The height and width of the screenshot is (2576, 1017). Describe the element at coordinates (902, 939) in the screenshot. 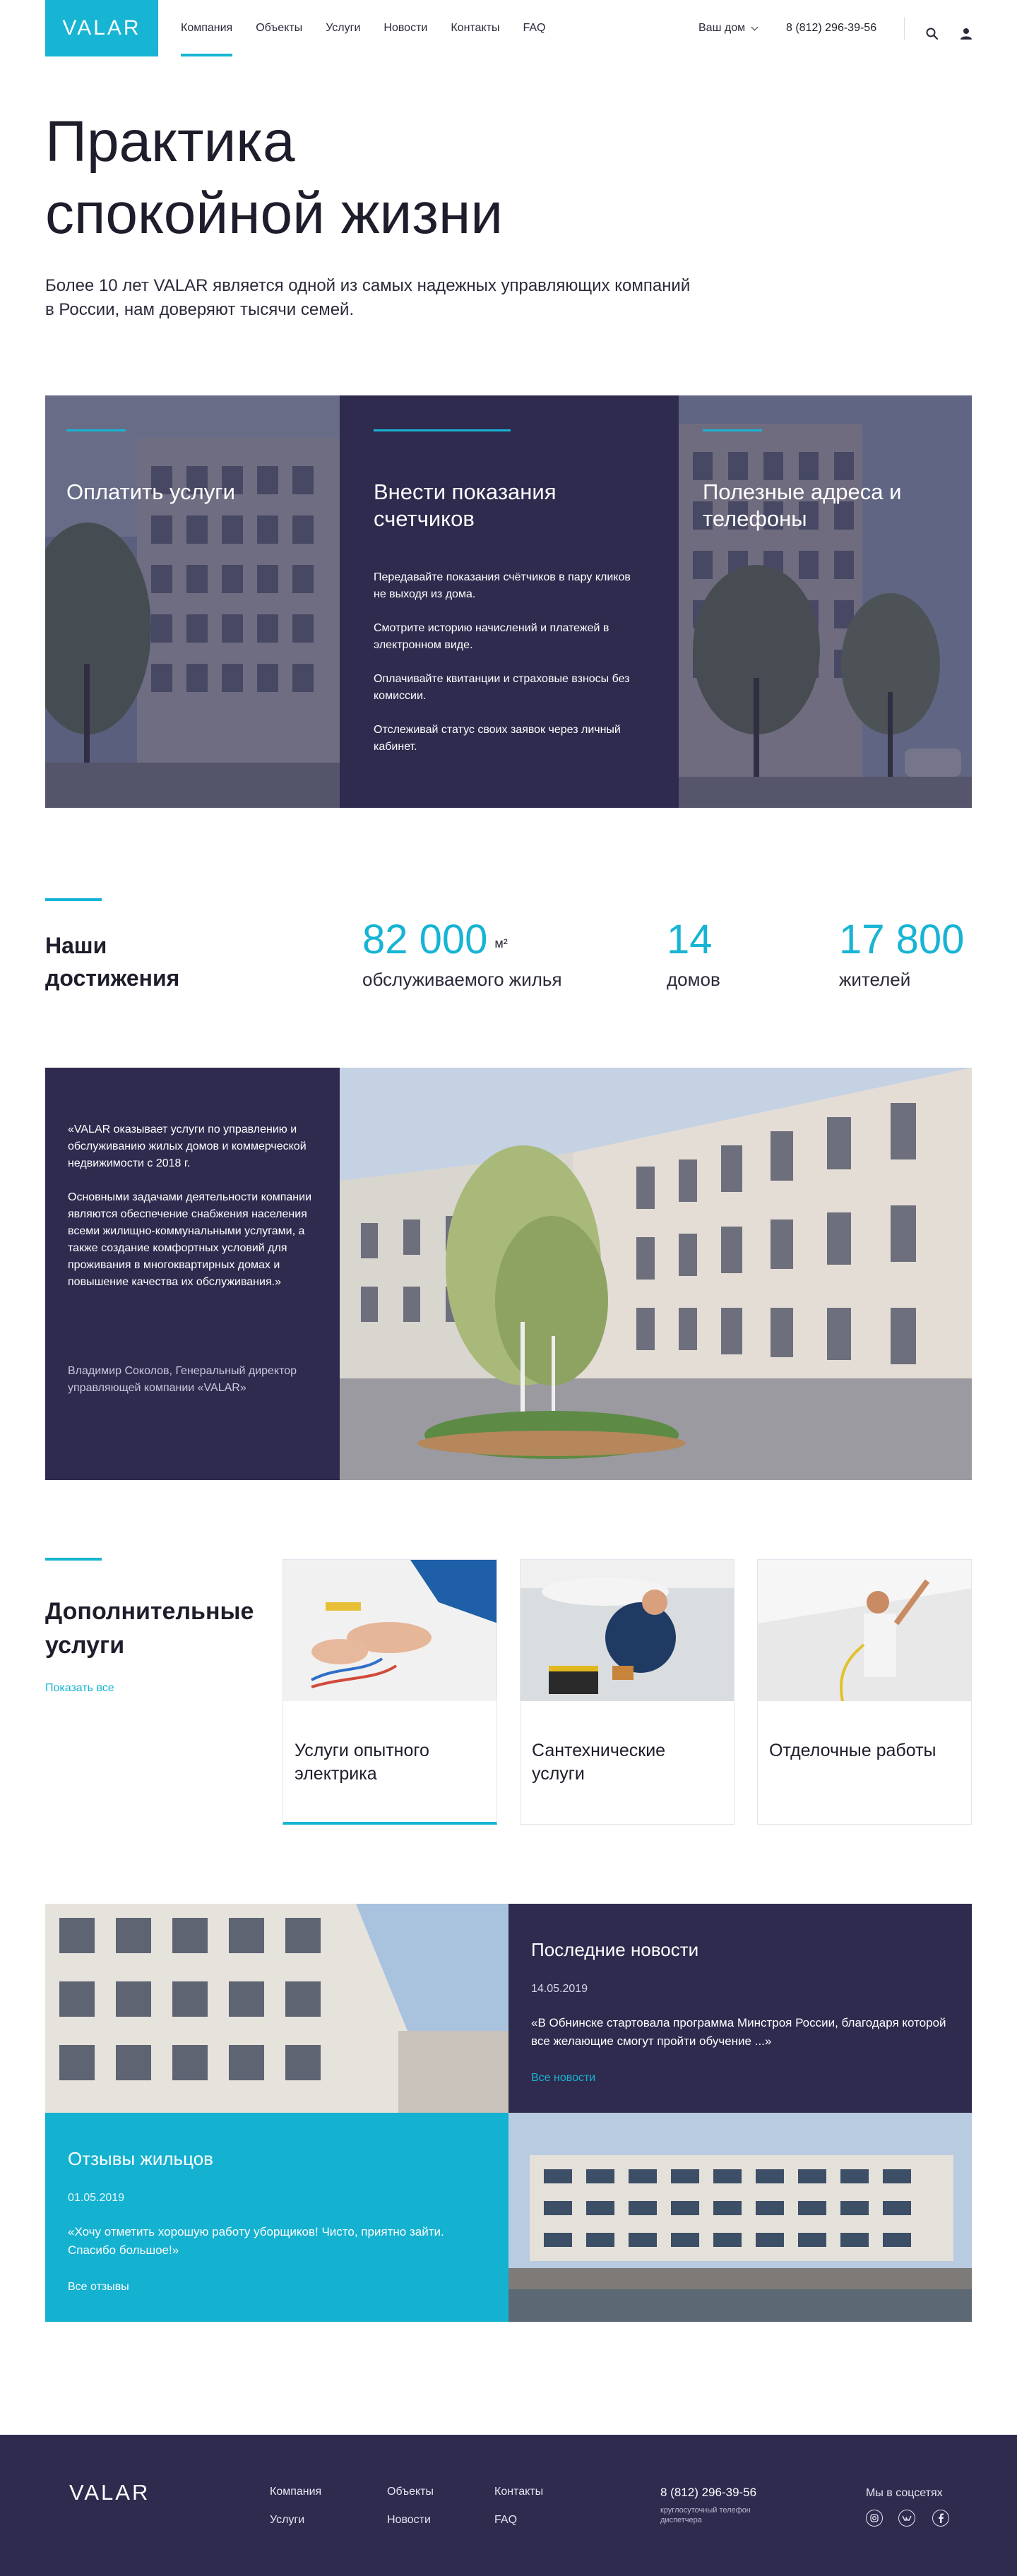

I see `stat-value: 17 800` at that location.